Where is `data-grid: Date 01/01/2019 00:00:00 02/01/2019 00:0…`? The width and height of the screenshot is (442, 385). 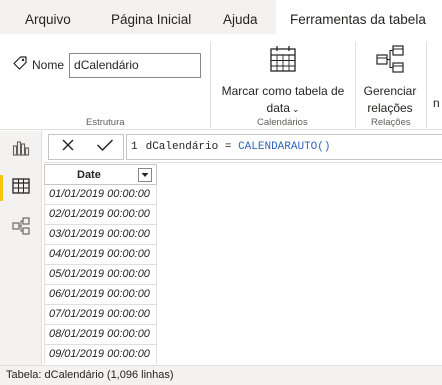 data-grid: Date 01/01/2019 00:00:00 02/01/2019 00:0… is located at coordinates (100, 264).